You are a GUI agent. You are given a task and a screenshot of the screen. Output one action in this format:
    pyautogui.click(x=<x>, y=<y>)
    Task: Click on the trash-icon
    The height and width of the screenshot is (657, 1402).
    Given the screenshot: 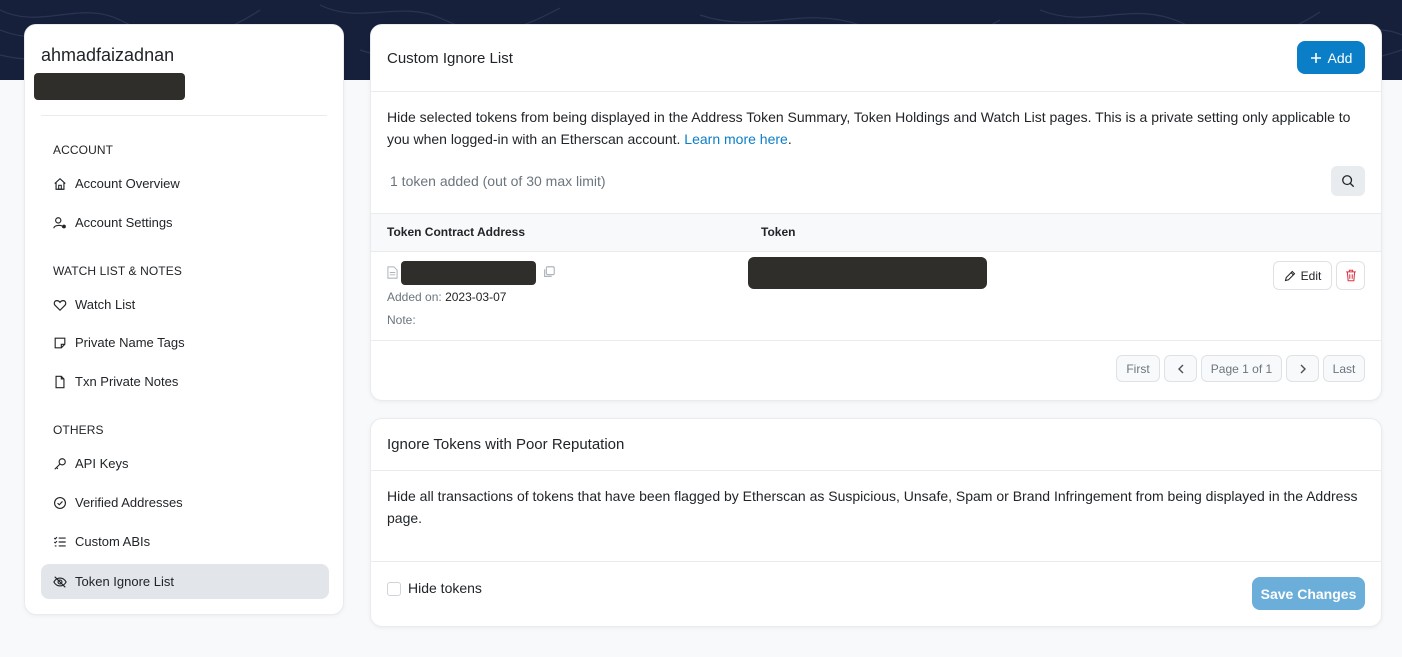 What is the action you would take?
    pyautogui.click(x=1350, y=275)
    